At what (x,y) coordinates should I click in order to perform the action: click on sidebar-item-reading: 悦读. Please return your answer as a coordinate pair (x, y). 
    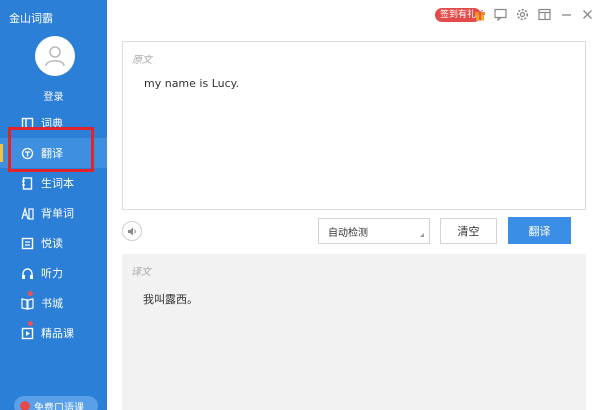
    Looking at the image, I should click on (53, 243).